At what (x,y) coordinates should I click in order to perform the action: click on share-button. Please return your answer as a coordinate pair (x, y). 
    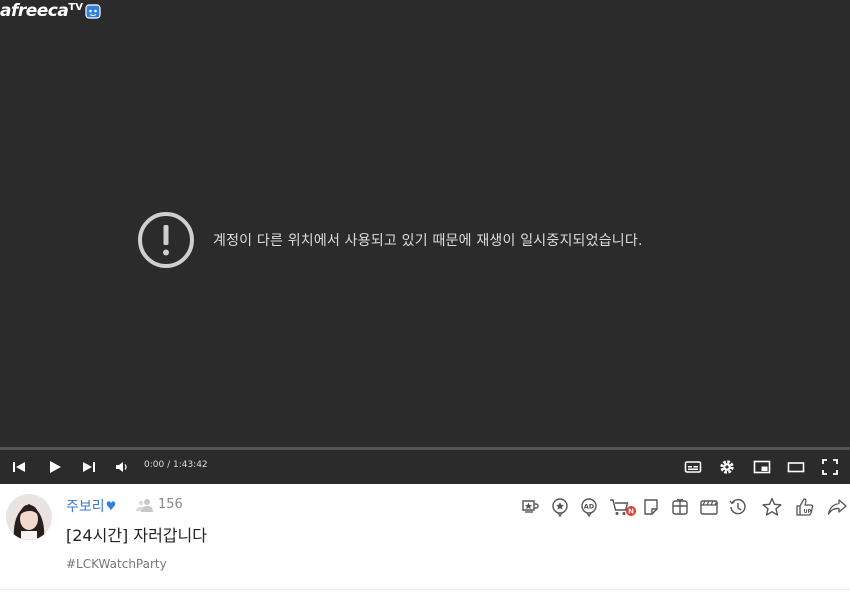
    Looking at the image, I should click on (837, 507).